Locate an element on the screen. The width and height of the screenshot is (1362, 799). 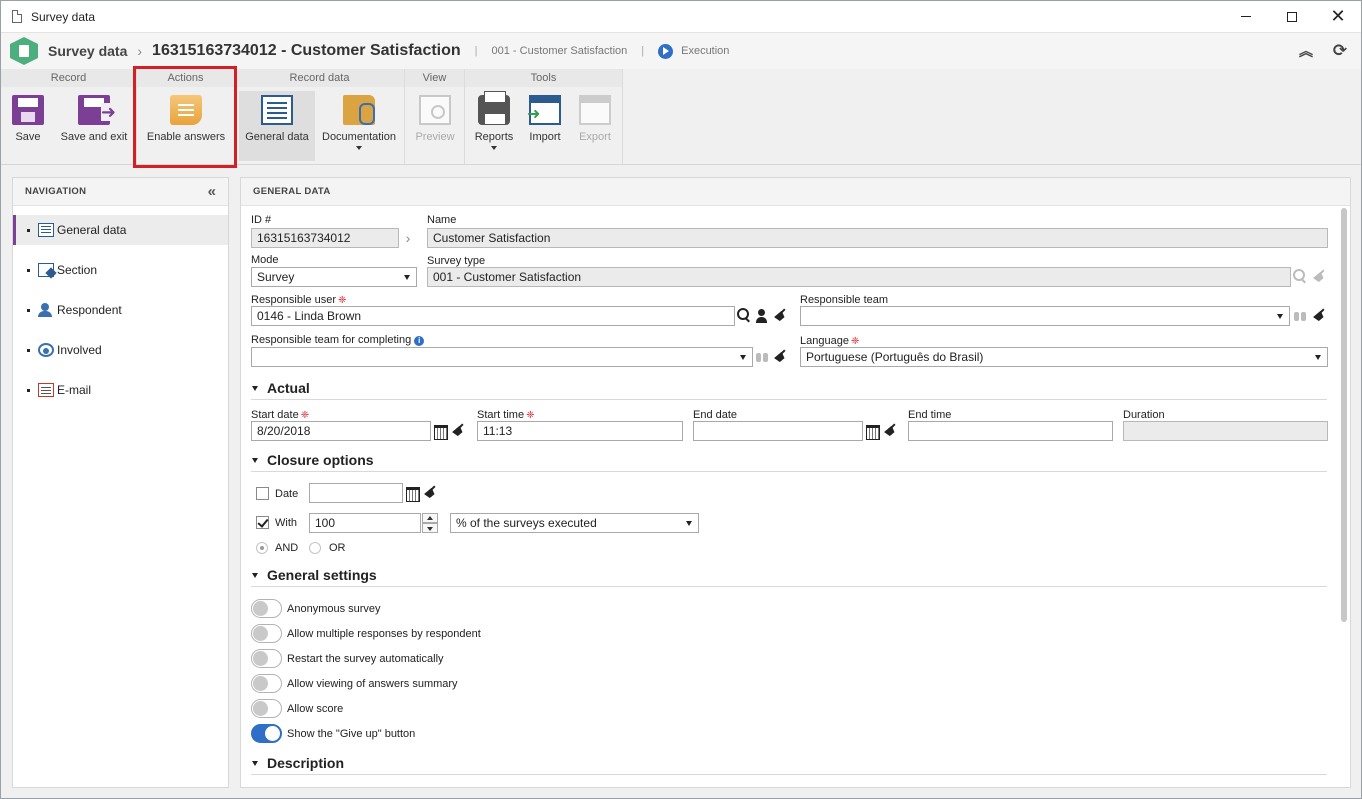
mode-select: Survey is located at coordinates (334, 277).